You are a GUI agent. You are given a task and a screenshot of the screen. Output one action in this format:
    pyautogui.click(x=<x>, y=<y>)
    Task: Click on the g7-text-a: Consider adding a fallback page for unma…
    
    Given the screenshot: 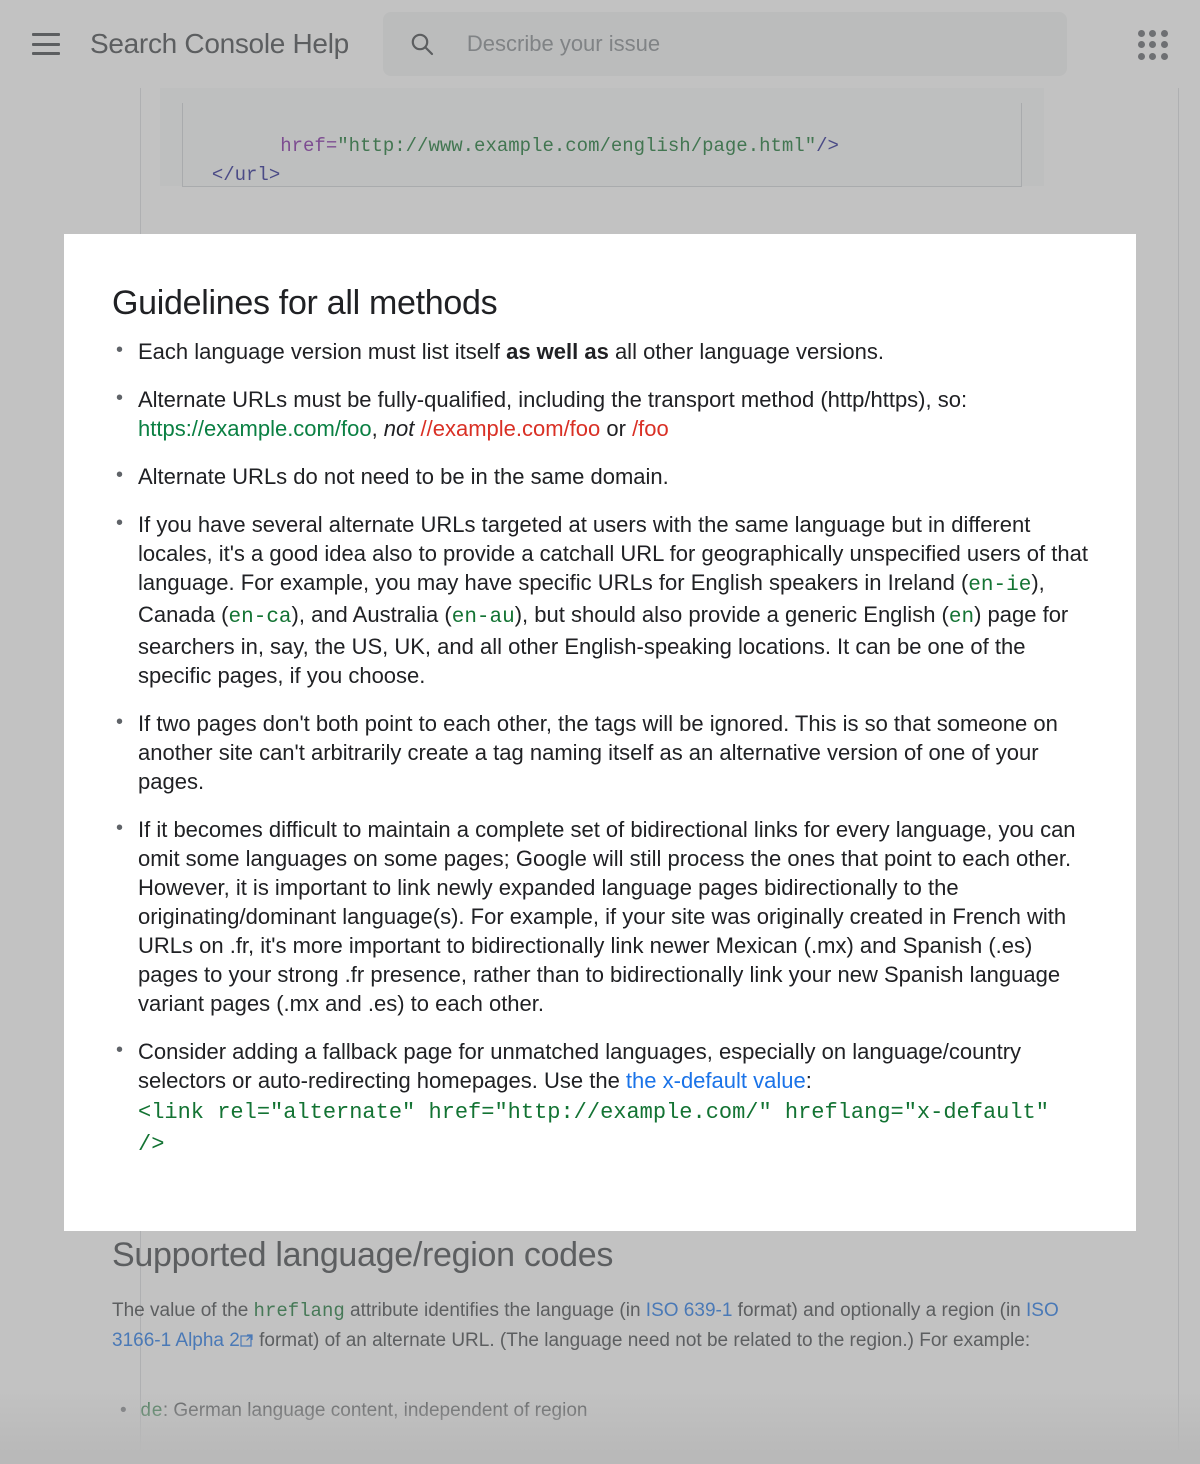 What is the action you would take?
    pyautogui.click(x=580, y=1066)
    